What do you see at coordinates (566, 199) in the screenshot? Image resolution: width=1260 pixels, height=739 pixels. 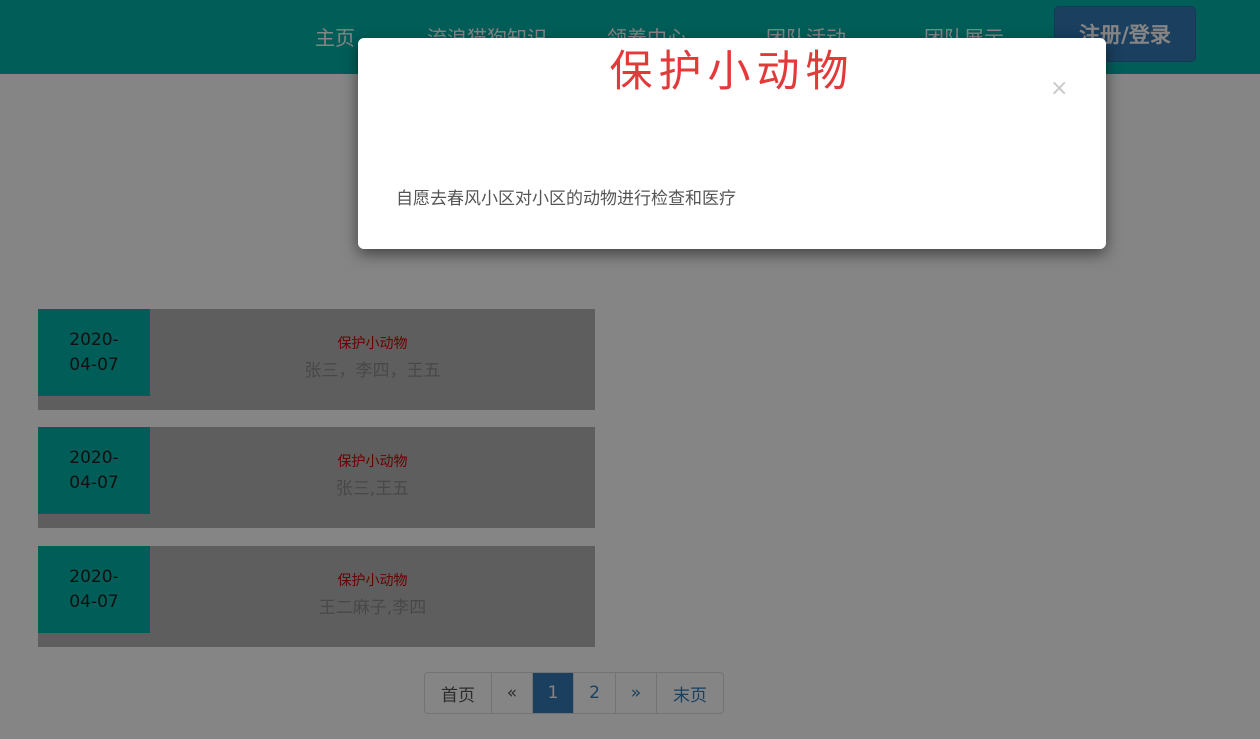 I see `modal-description: 自愿去春风小区对小区的动物进行检查和医疗` at bounding box center [566, 199].